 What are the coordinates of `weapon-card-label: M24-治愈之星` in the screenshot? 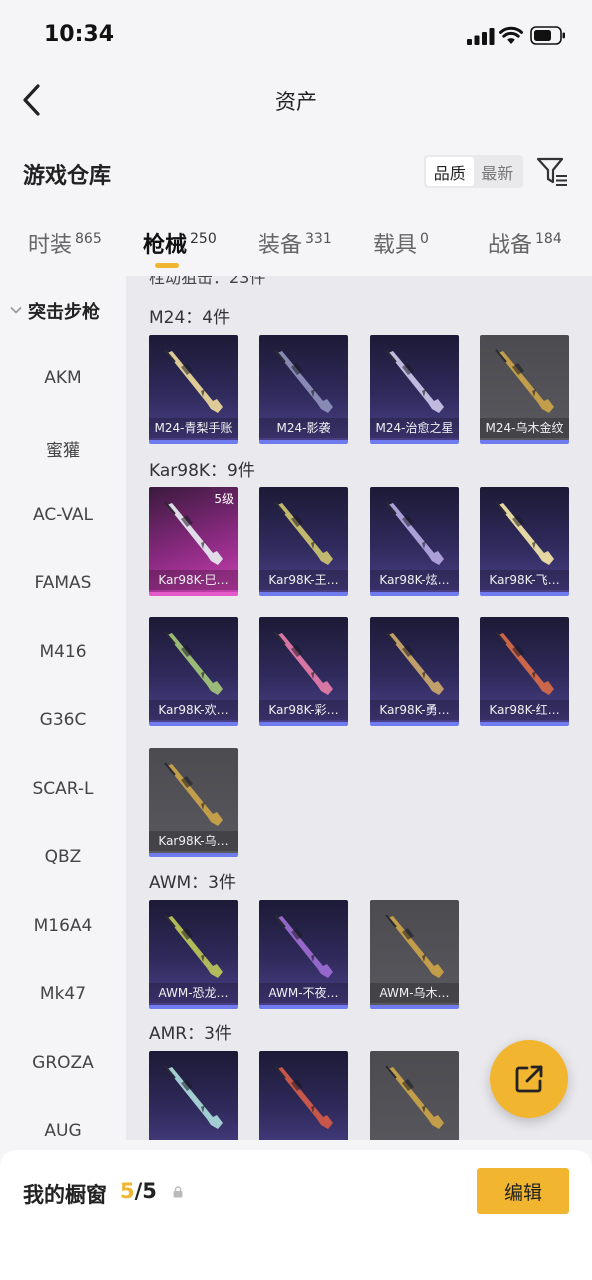 It's located at (414, 428).